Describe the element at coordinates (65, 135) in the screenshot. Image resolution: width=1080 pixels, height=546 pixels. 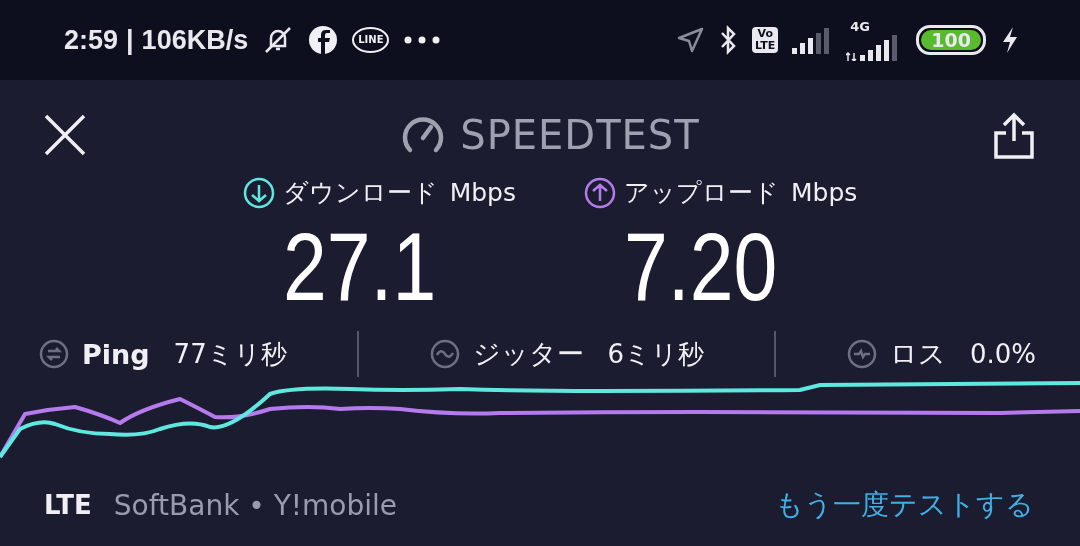
I see `close-icon` at that location.